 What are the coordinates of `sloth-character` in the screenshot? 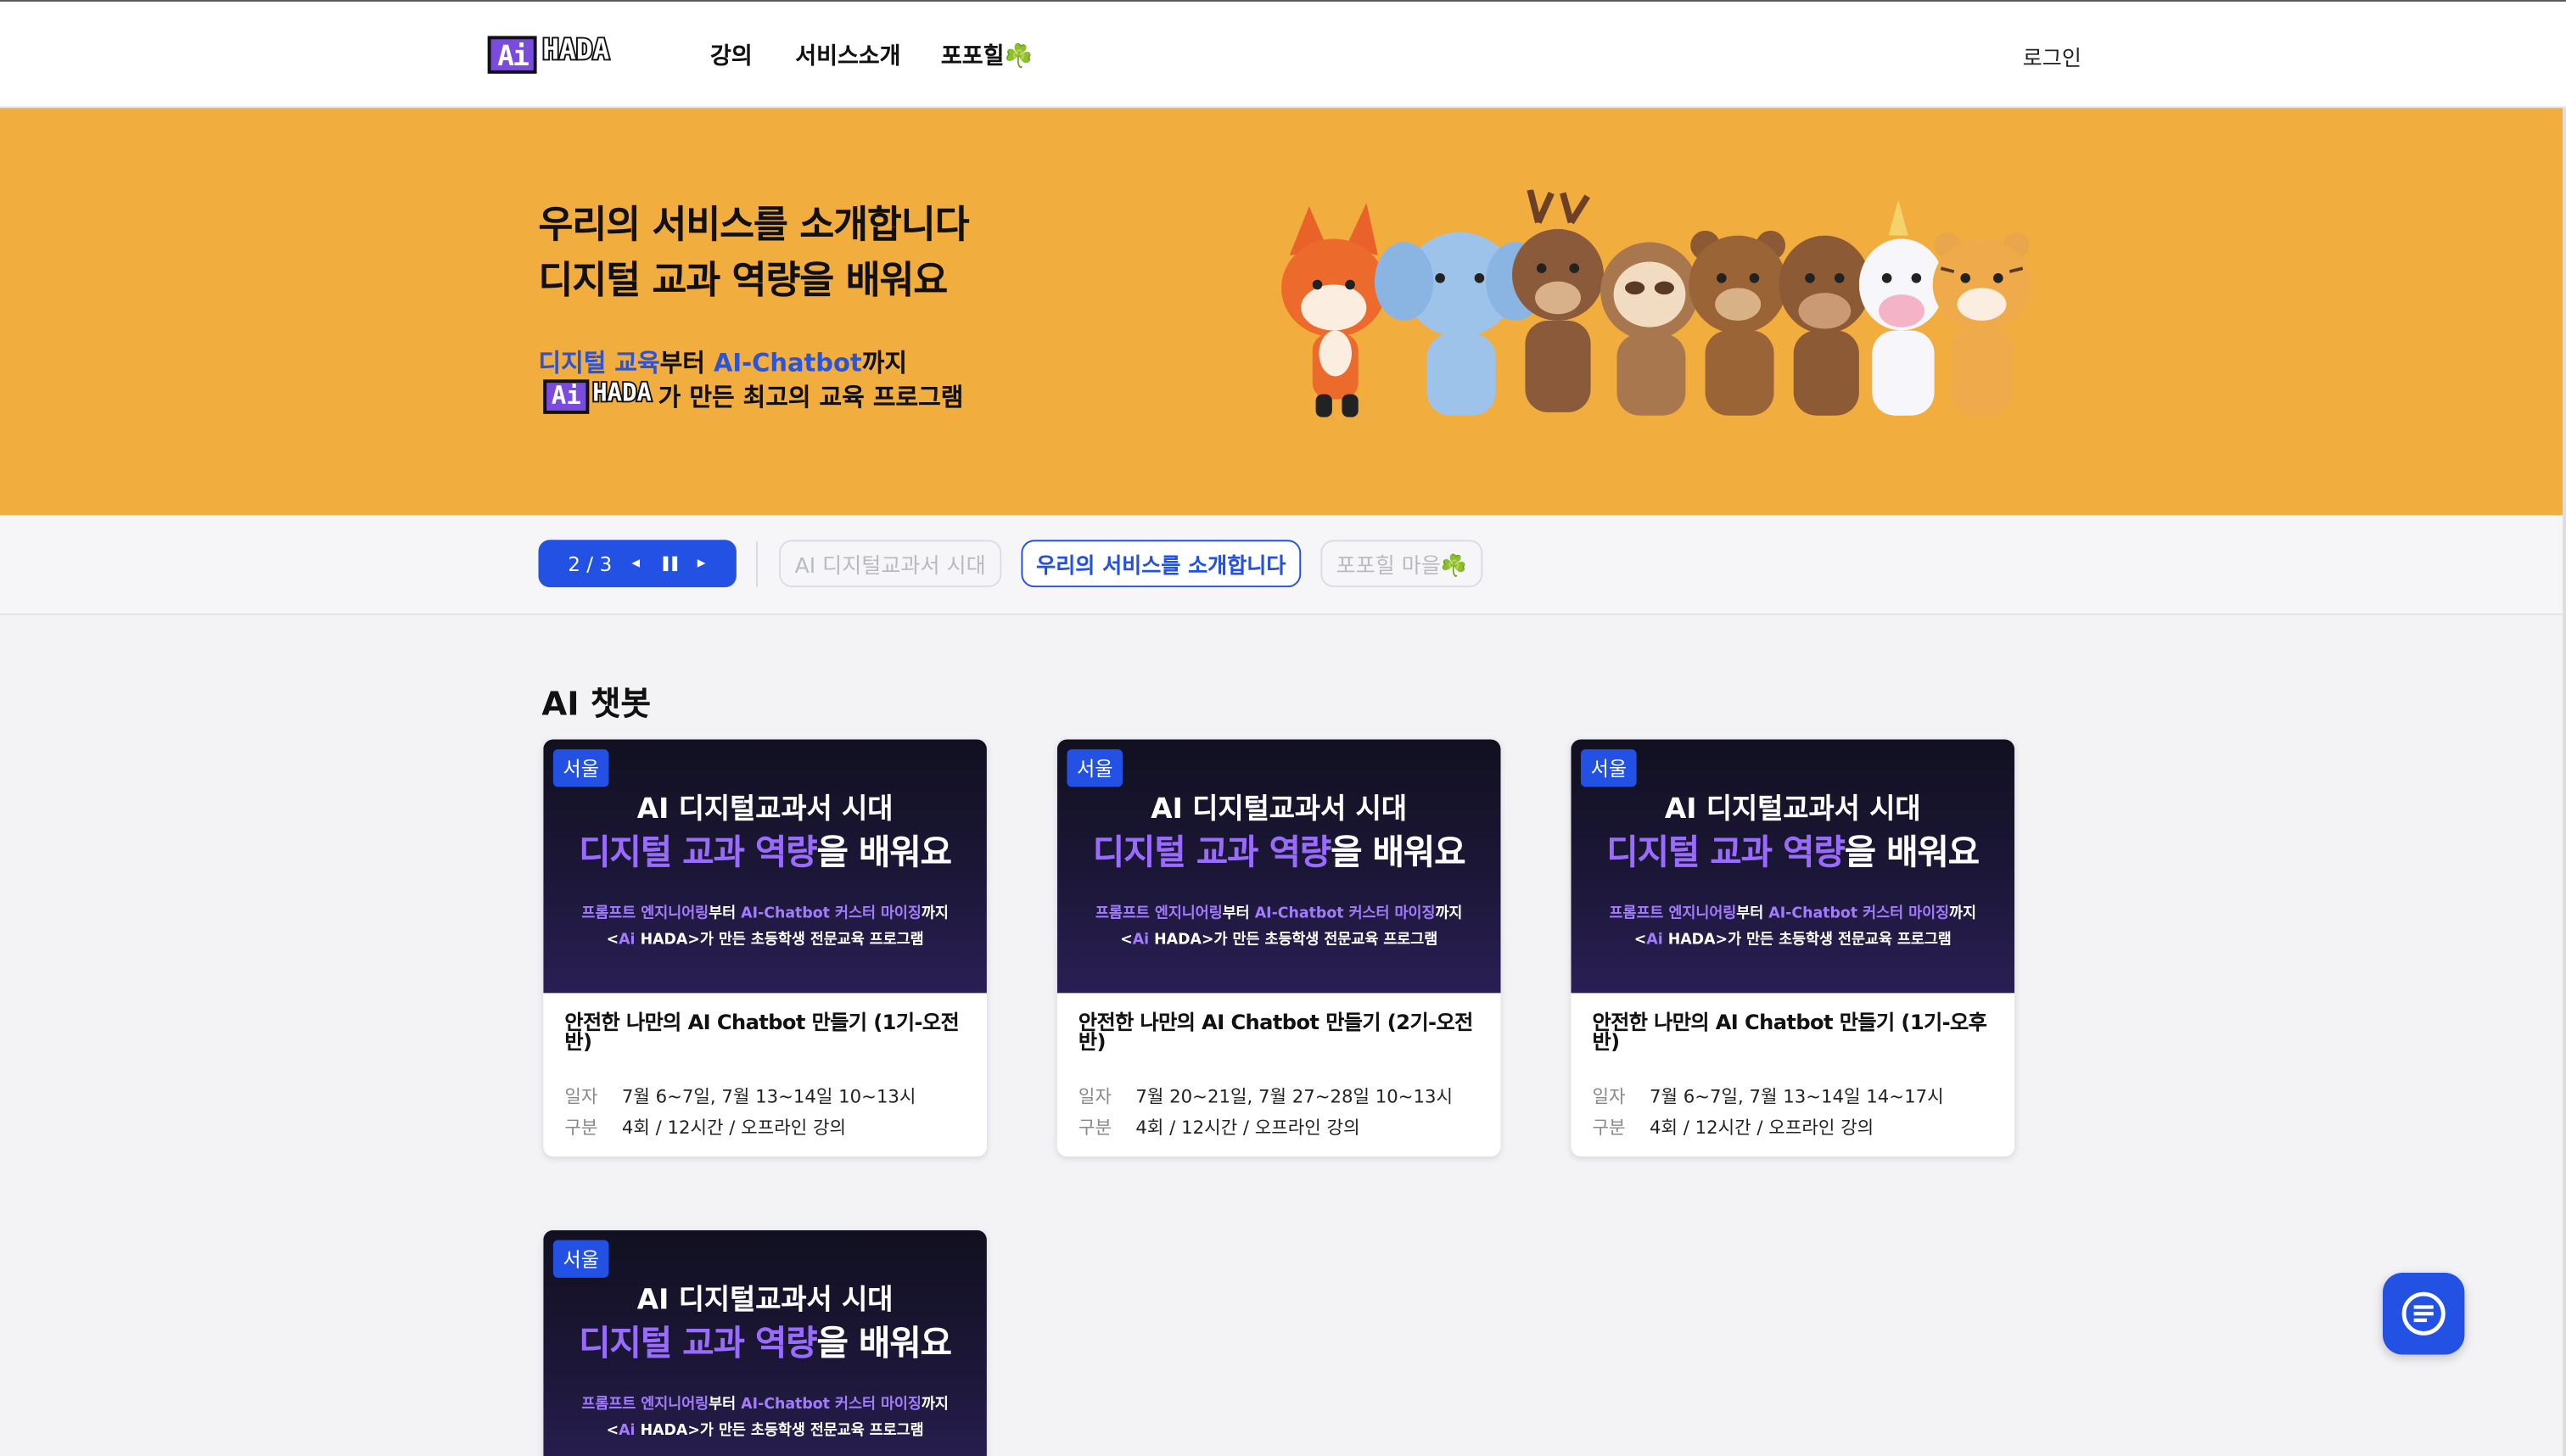 It's located at (1649, 329).